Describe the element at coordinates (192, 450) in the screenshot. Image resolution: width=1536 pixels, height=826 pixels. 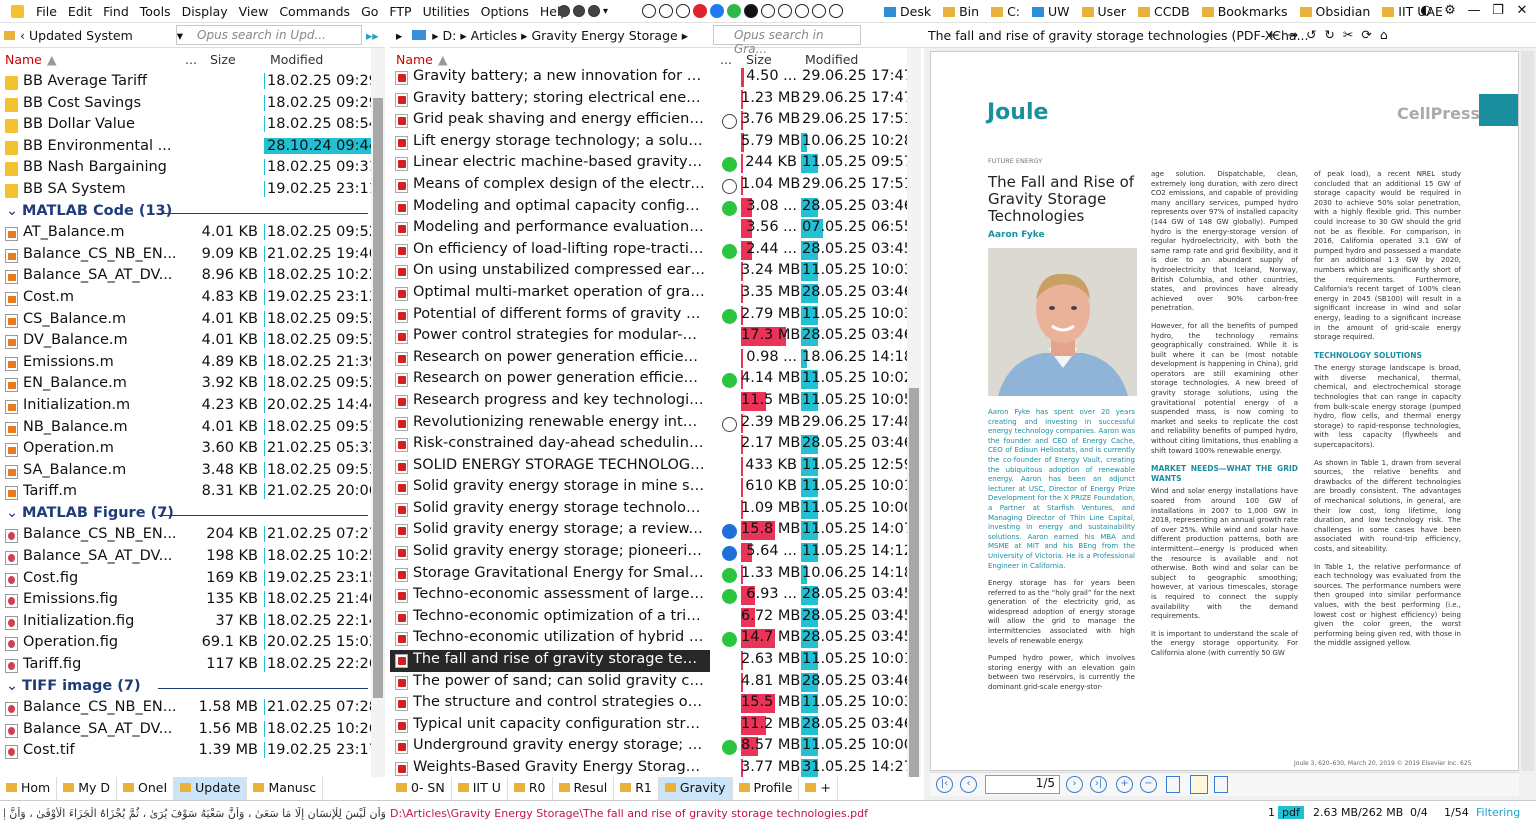
I see `file-row: Operation.m 3.60 KB 21.02.25 05:32` at that location.